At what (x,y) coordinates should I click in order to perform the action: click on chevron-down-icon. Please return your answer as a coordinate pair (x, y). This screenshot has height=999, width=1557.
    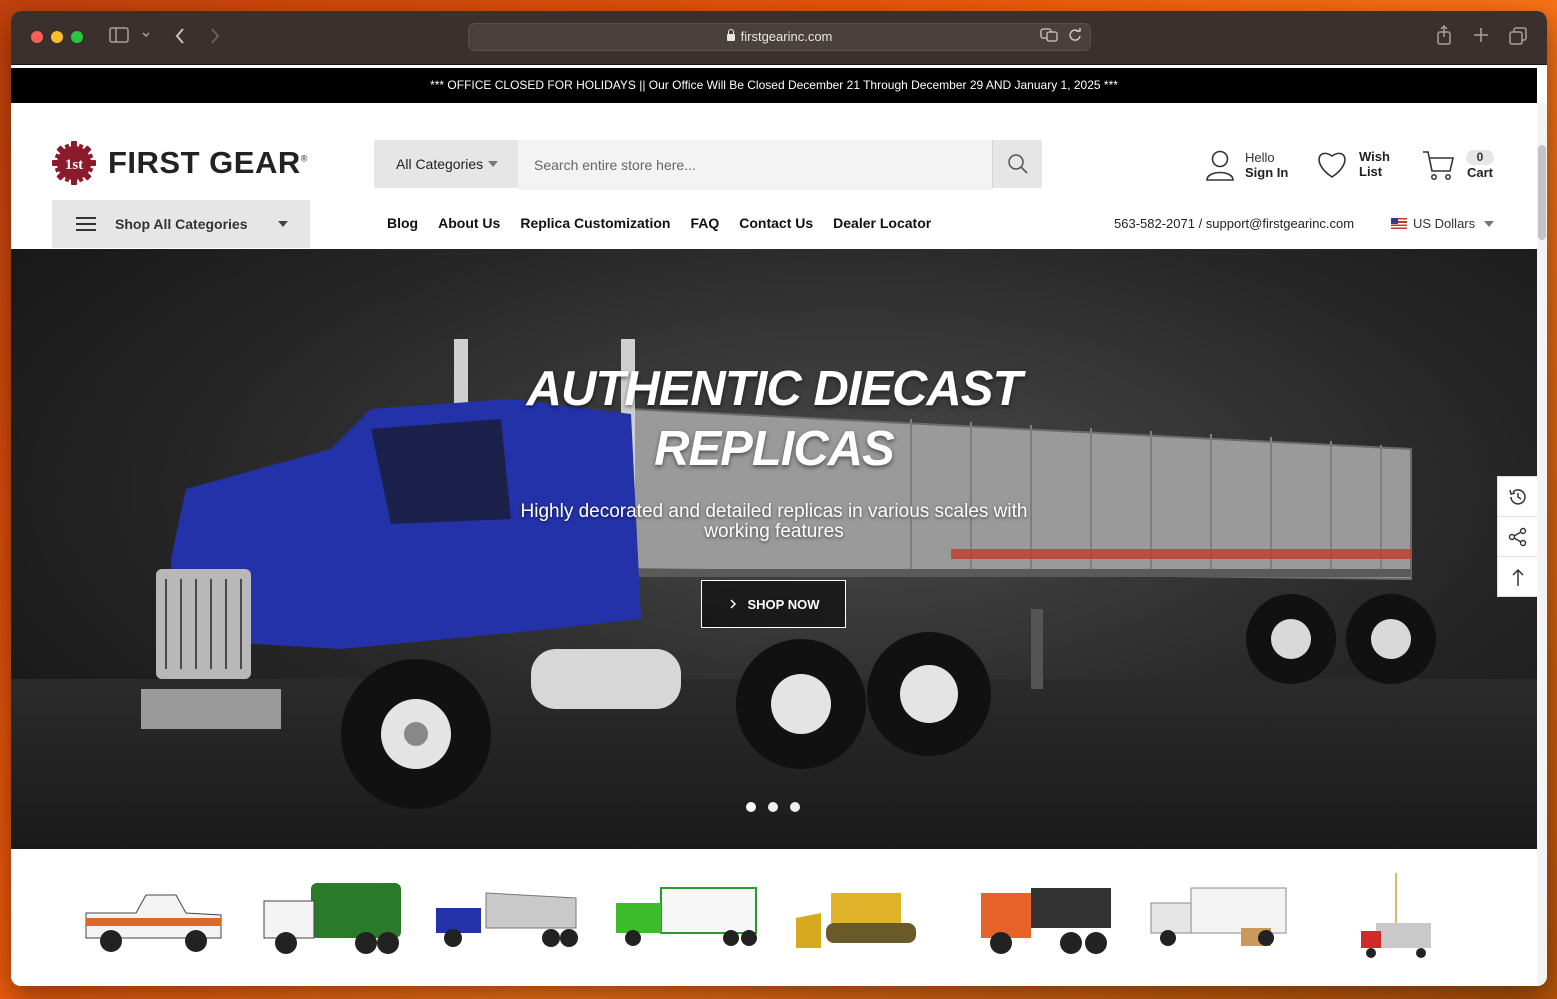
    Looking at the image, I should click on (146, 38).